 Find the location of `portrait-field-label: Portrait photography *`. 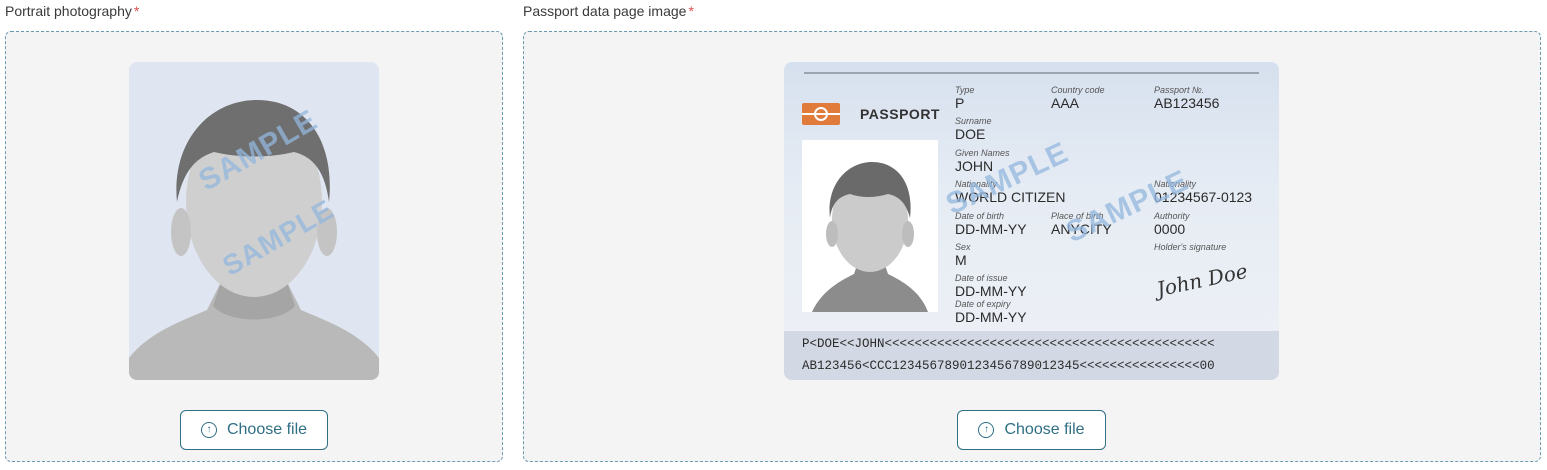

portrait-field-label: Portrait photography * is located at coordinates (72, 11).